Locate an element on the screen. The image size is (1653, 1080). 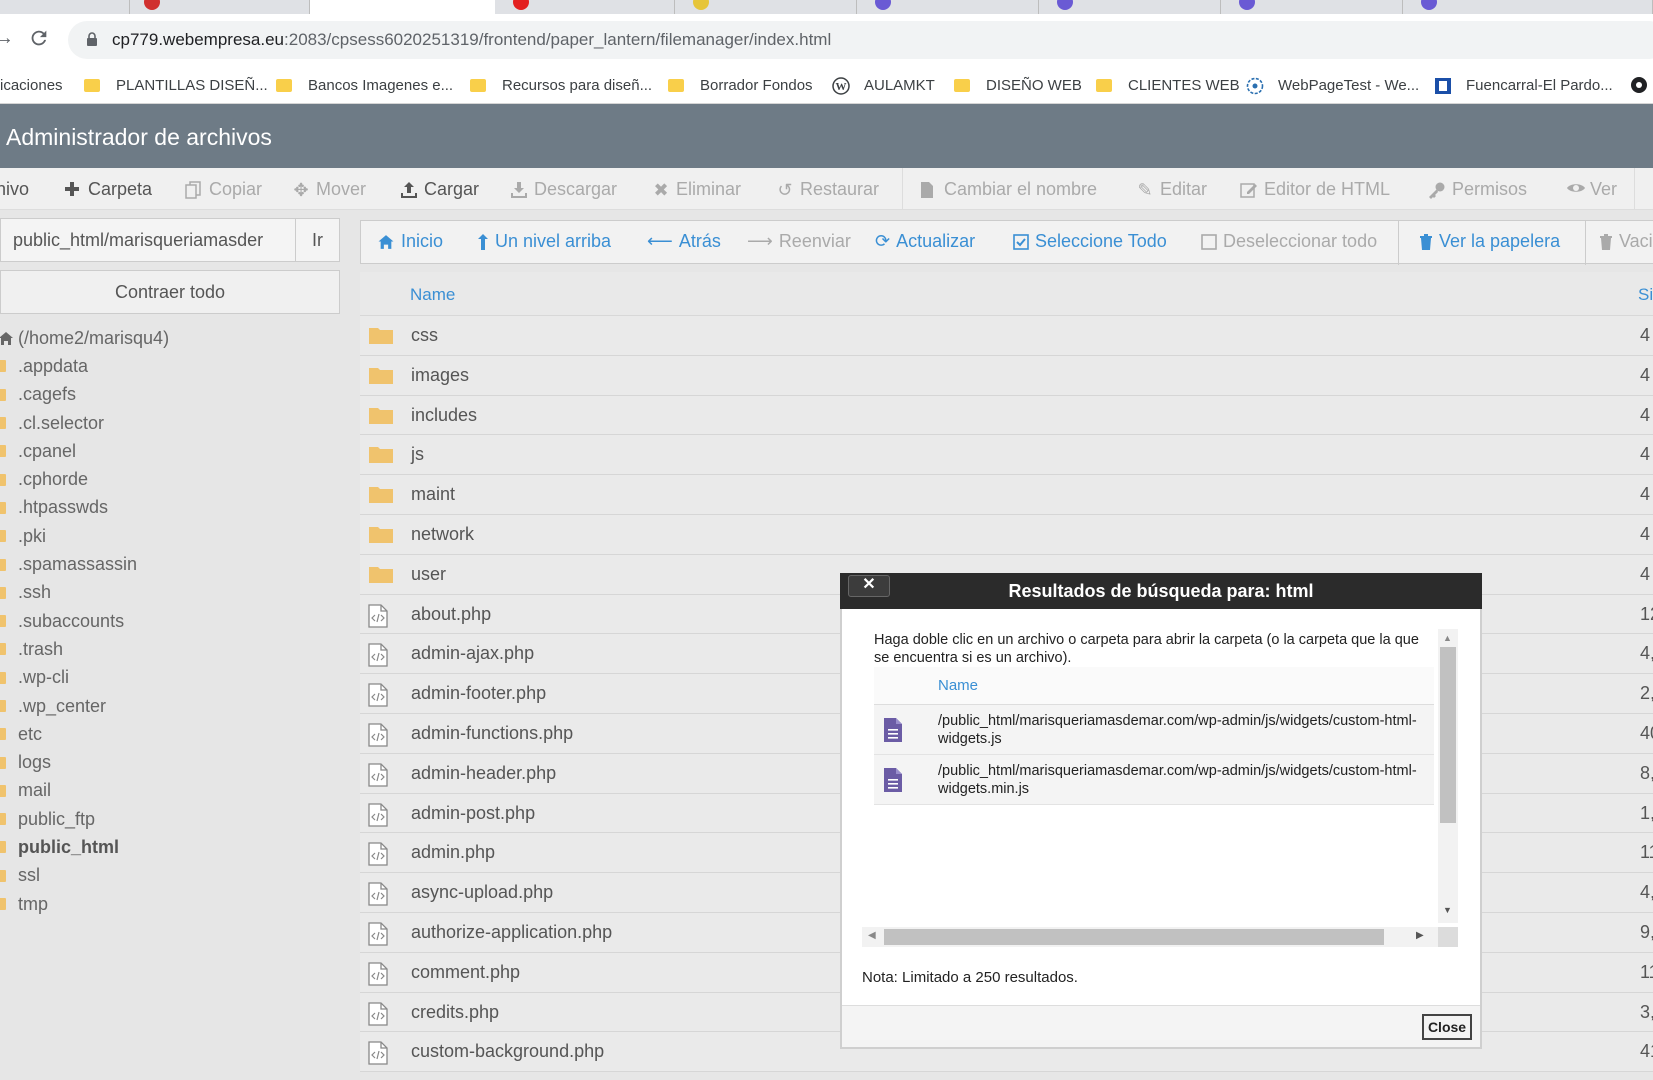
vertical-scroll-thumb is located at coordinates (1448, 735).